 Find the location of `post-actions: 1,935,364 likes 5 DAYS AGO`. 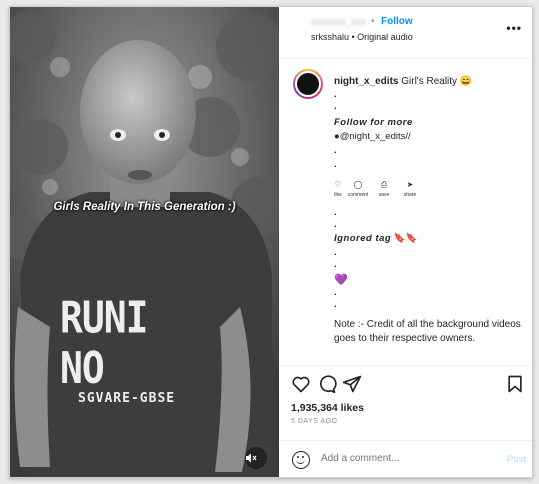

post-actions: 1,935,364 likes 5 DAYS AGO is located at coordinates (405, 405).